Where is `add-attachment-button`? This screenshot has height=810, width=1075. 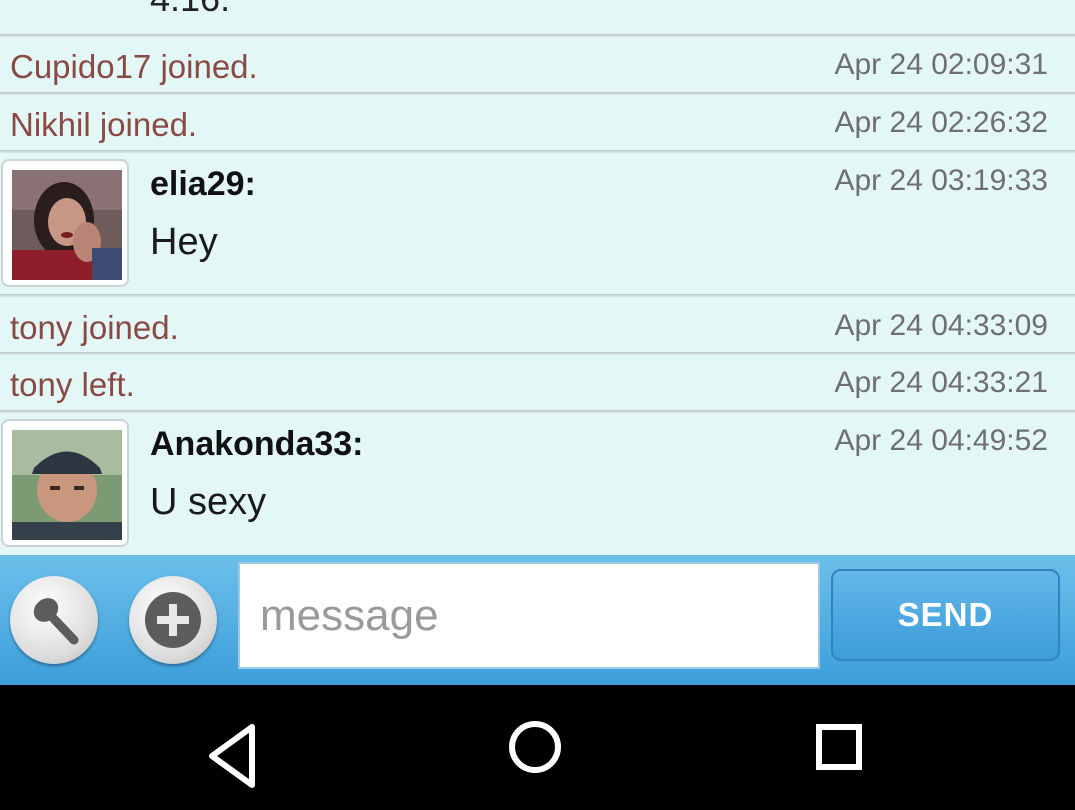
add-attachment-button is located at coordinates (173, 620).